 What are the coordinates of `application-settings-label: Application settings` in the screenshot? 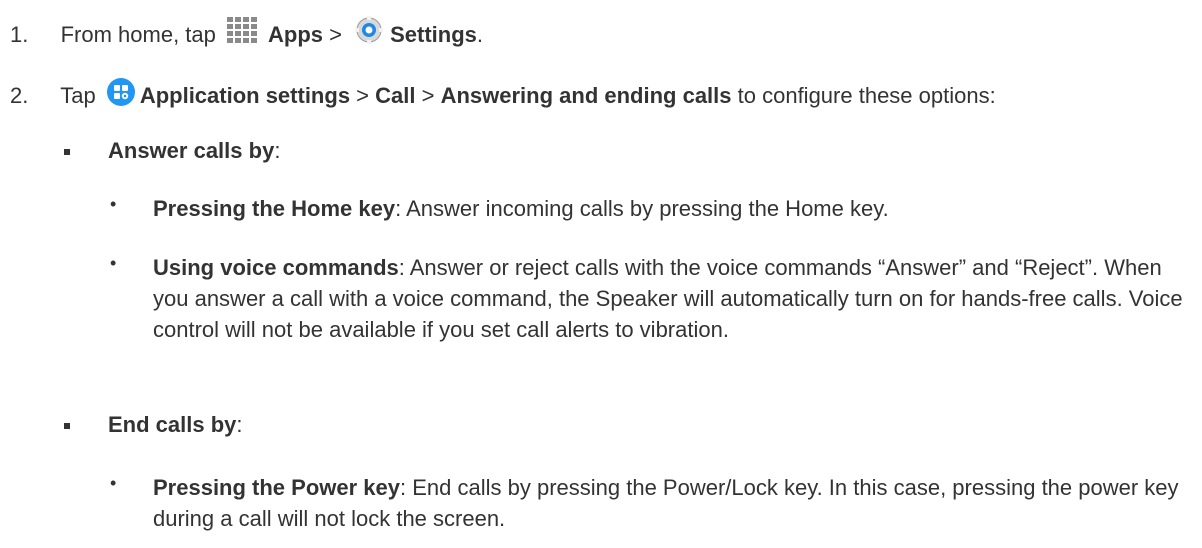 It's located at (245, 95).